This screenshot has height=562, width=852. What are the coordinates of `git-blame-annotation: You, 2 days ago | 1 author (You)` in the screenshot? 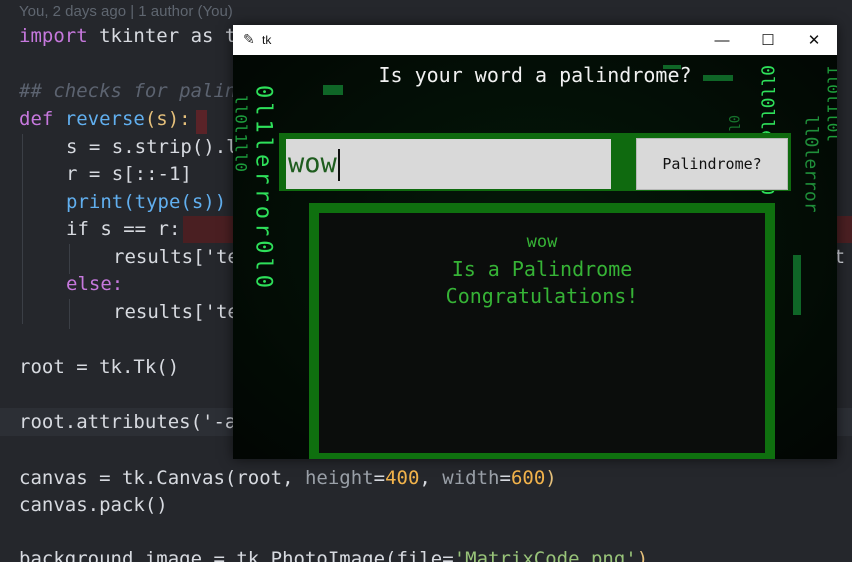 It's located at (126, 11).